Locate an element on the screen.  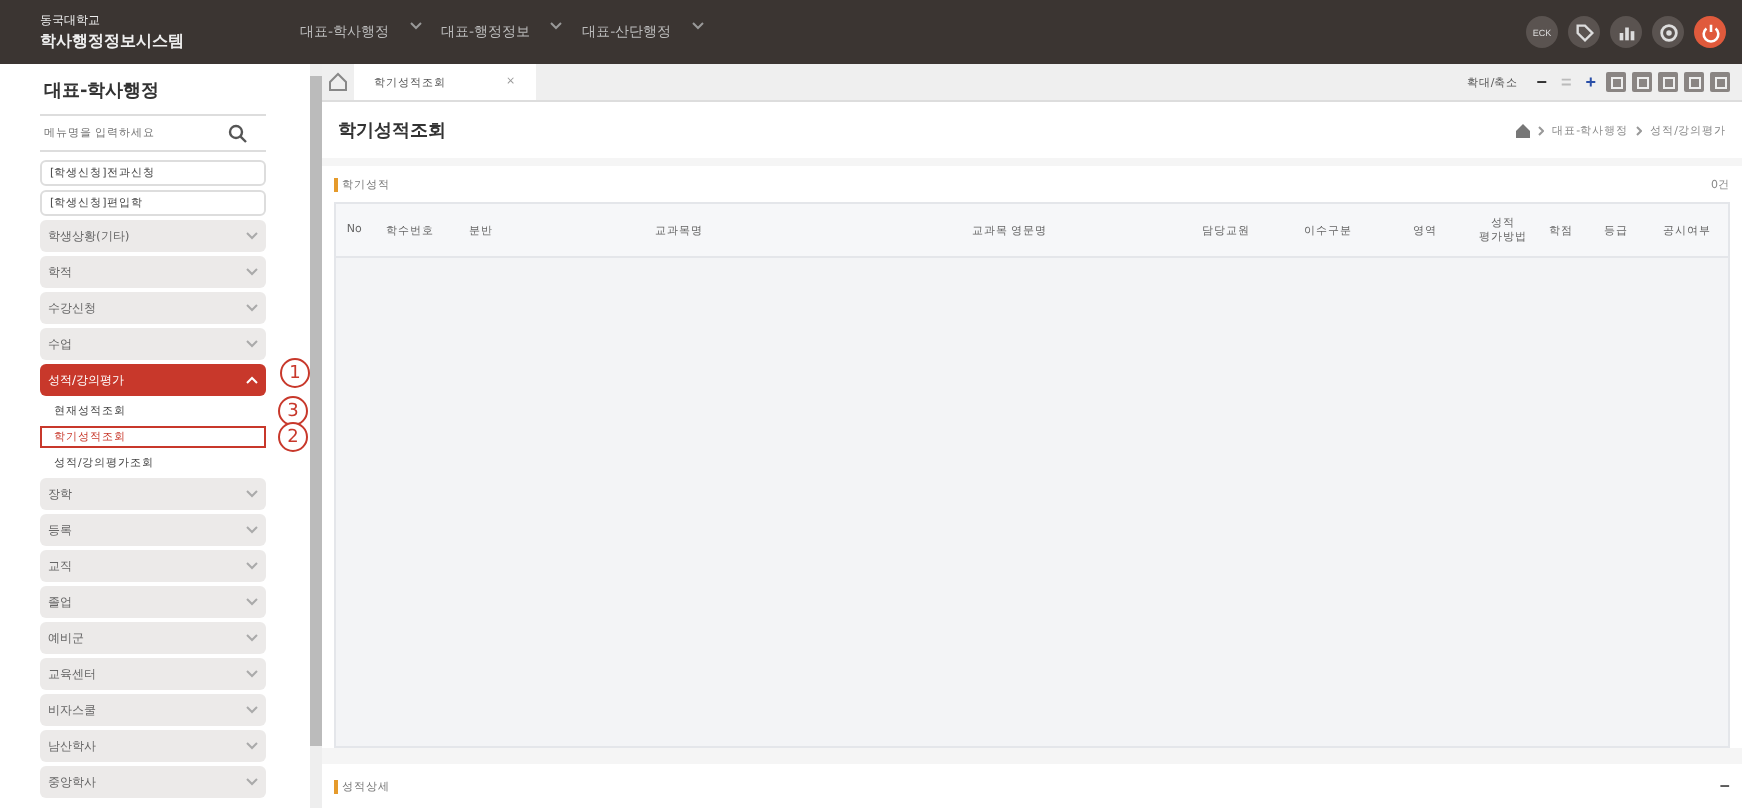
tag-icon is located at coordinates (1584, 32).